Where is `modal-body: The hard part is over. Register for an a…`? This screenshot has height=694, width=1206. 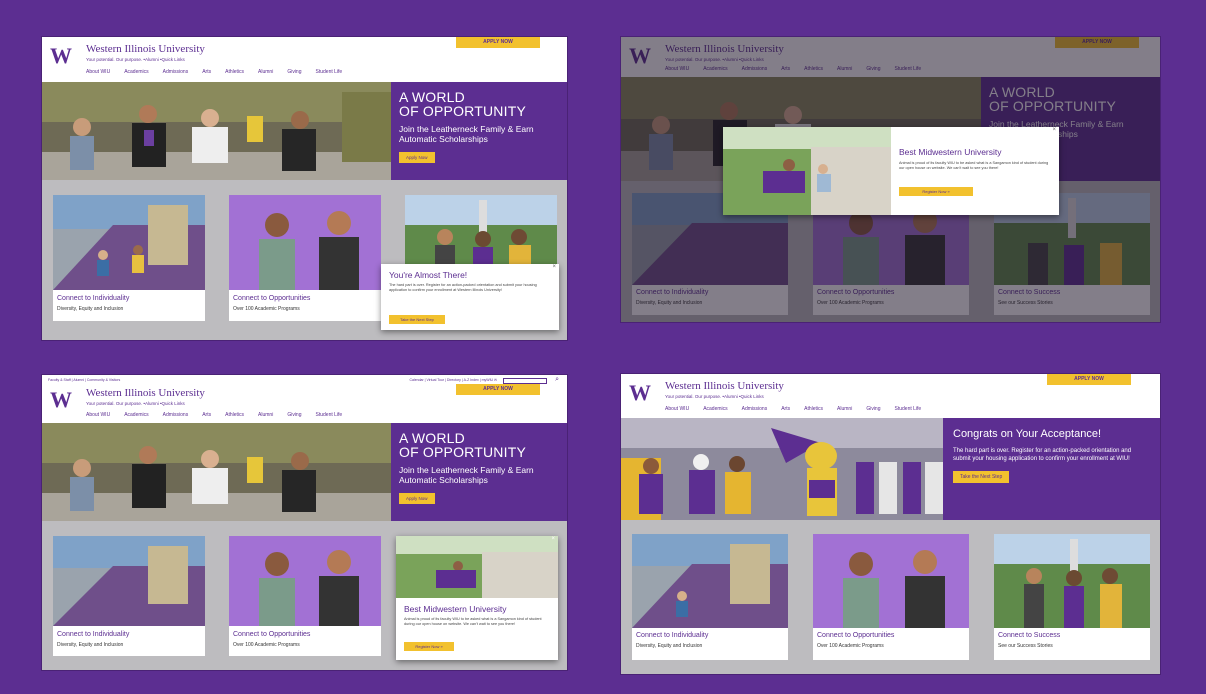
modal-body: The hard part is over. Register for an a… is located at coordinates (463, 287).